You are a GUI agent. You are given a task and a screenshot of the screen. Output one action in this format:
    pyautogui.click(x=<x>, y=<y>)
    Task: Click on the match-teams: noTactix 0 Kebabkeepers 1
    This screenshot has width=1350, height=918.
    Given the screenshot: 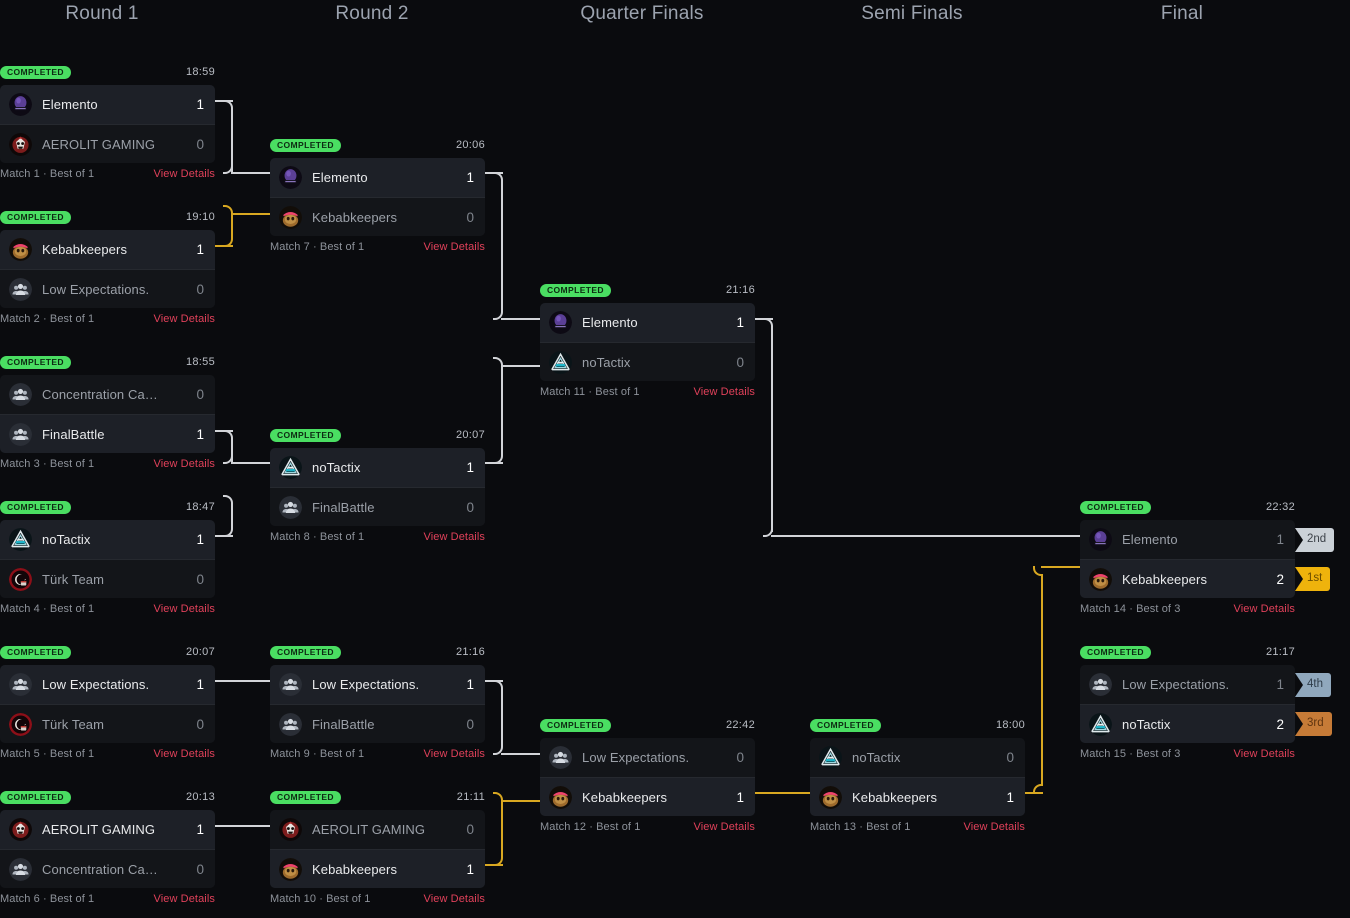 What is the action you would take?
    pyautogui.click(x=917, y=777)
    